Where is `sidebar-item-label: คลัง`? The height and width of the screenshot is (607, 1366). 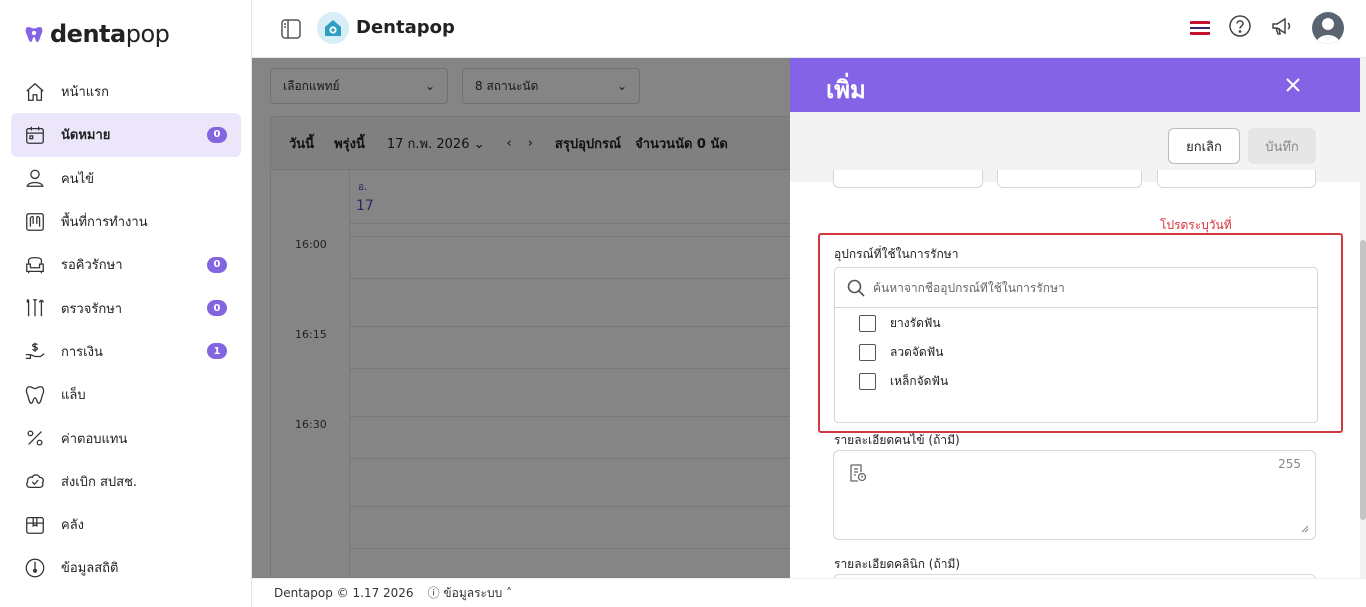
sidebar-item-label: คลัง is located at coordinates (73, 526).